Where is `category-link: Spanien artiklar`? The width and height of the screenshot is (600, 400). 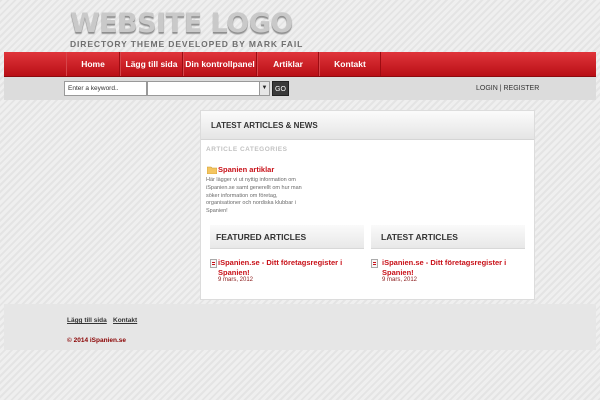 category-link: Spanien artiklar is located at coordinates (246, 169).